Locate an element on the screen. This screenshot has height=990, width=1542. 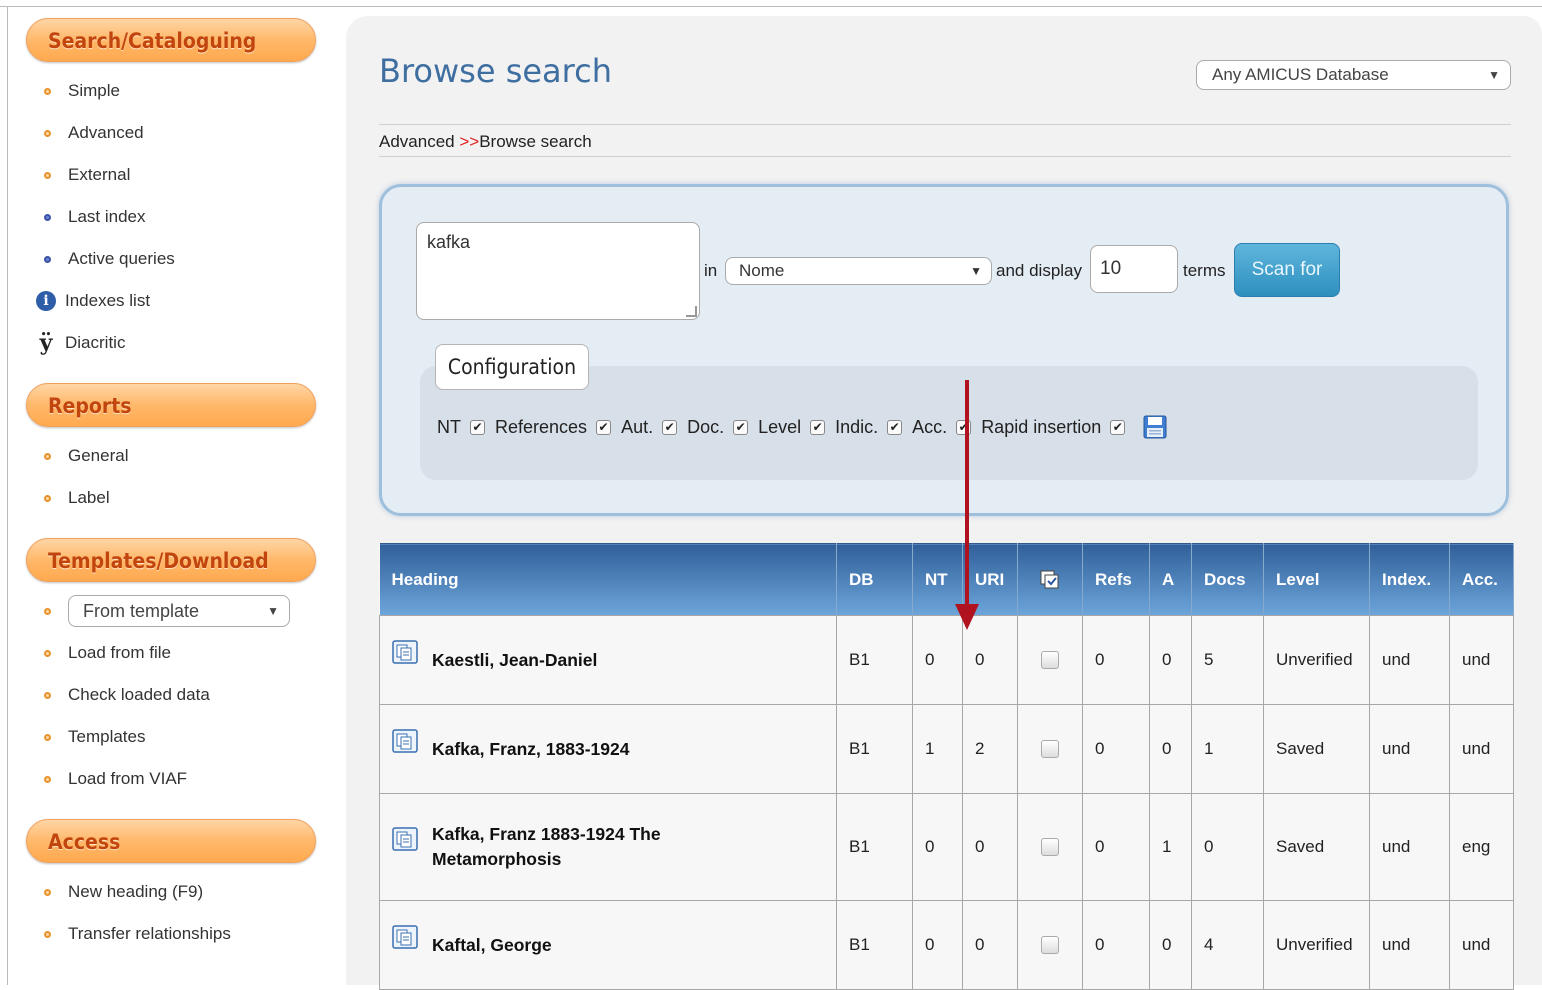
dropdown-arrow-icon: ▼ is located at coordinates (273, 611).